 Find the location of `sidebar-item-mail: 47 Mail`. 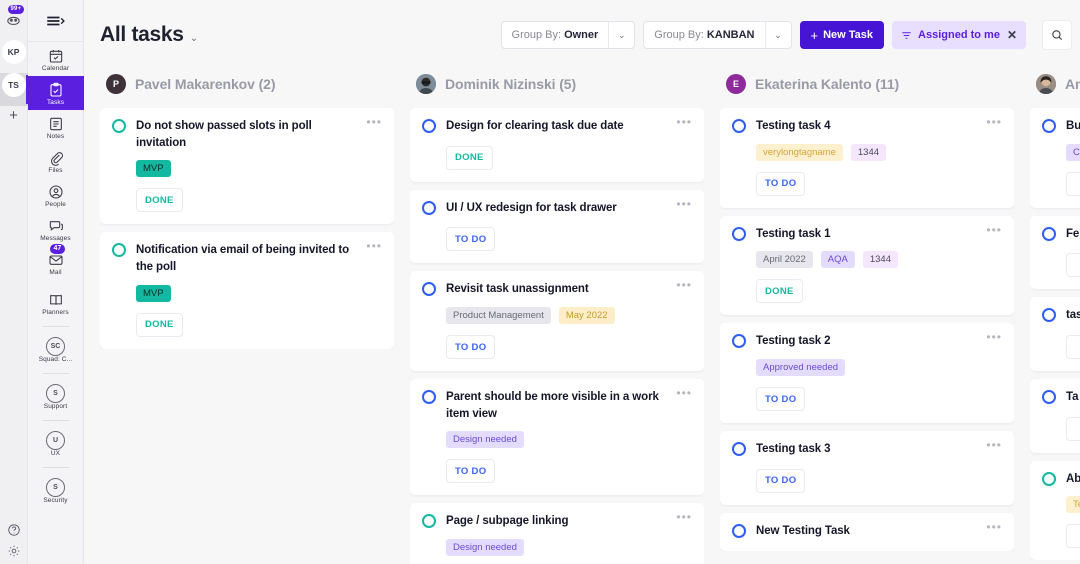

sidebar-item-mail: 47 Mail is located at coordinates (56, 262).